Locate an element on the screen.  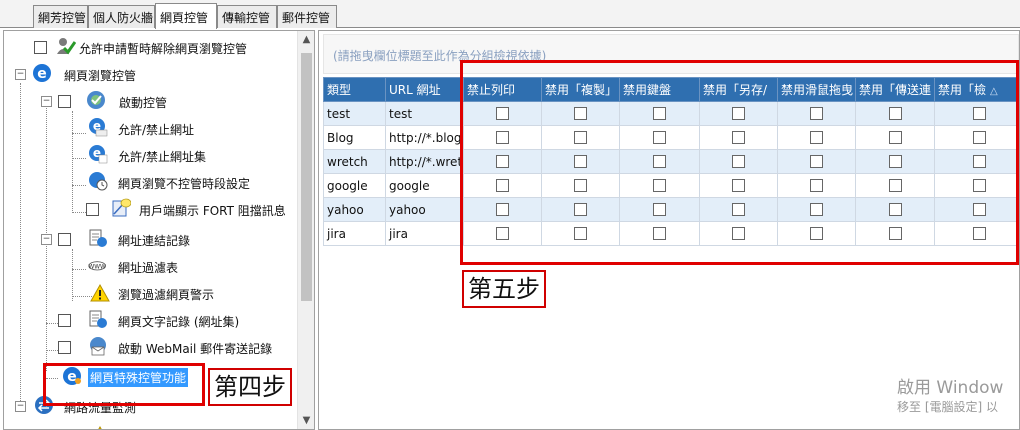
tree-item: 允許申請暫時解除網頁瀏覽控管 is located at coordinates (150, 47).